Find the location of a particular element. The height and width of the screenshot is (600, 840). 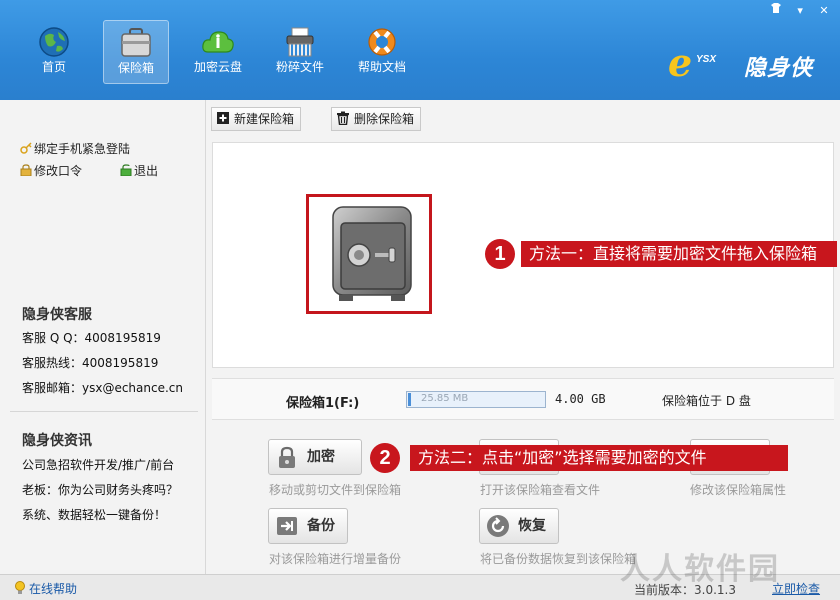

plus-icon is located at coordinates (223, 117).